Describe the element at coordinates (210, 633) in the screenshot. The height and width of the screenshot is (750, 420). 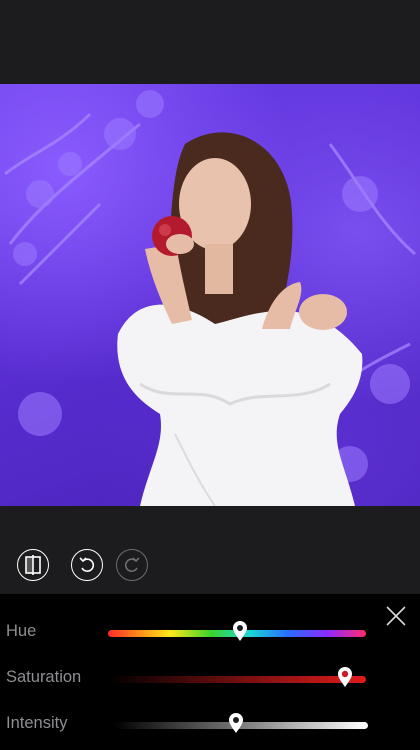
I see `hue-slider-row: Hue` at that location.